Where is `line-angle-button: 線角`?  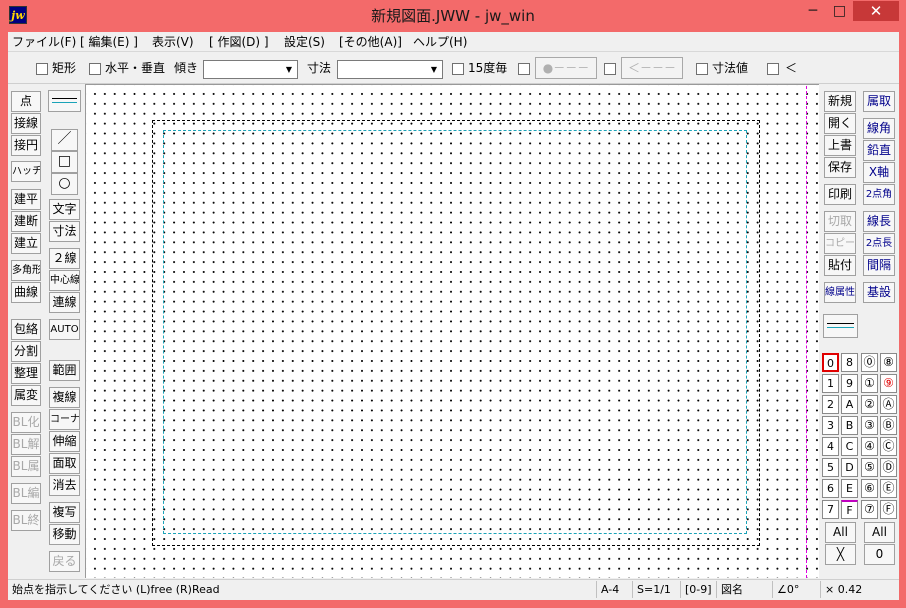
line-angle-button: 線角 is located at coordinates (879, 128).